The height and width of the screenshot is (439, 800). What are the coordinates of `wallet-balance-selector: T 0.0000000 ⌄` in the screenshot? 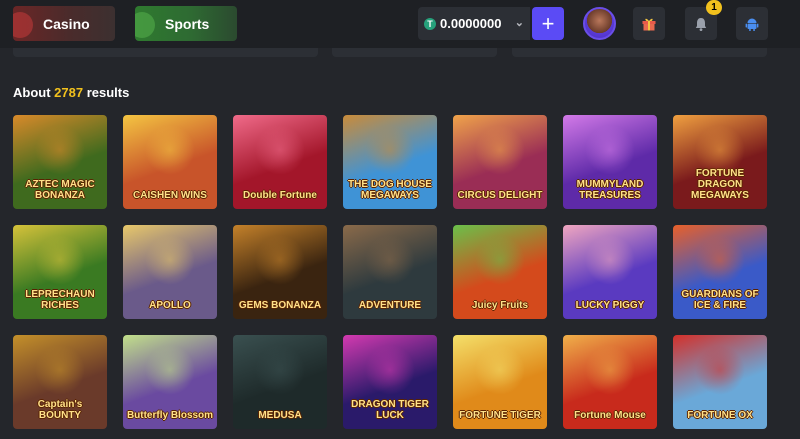 It's located at (474, 23).